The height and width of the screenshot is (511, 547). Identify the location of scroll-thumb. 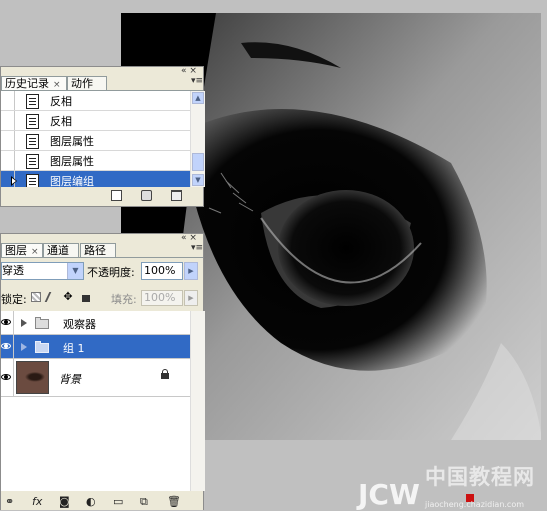
(198, 162).